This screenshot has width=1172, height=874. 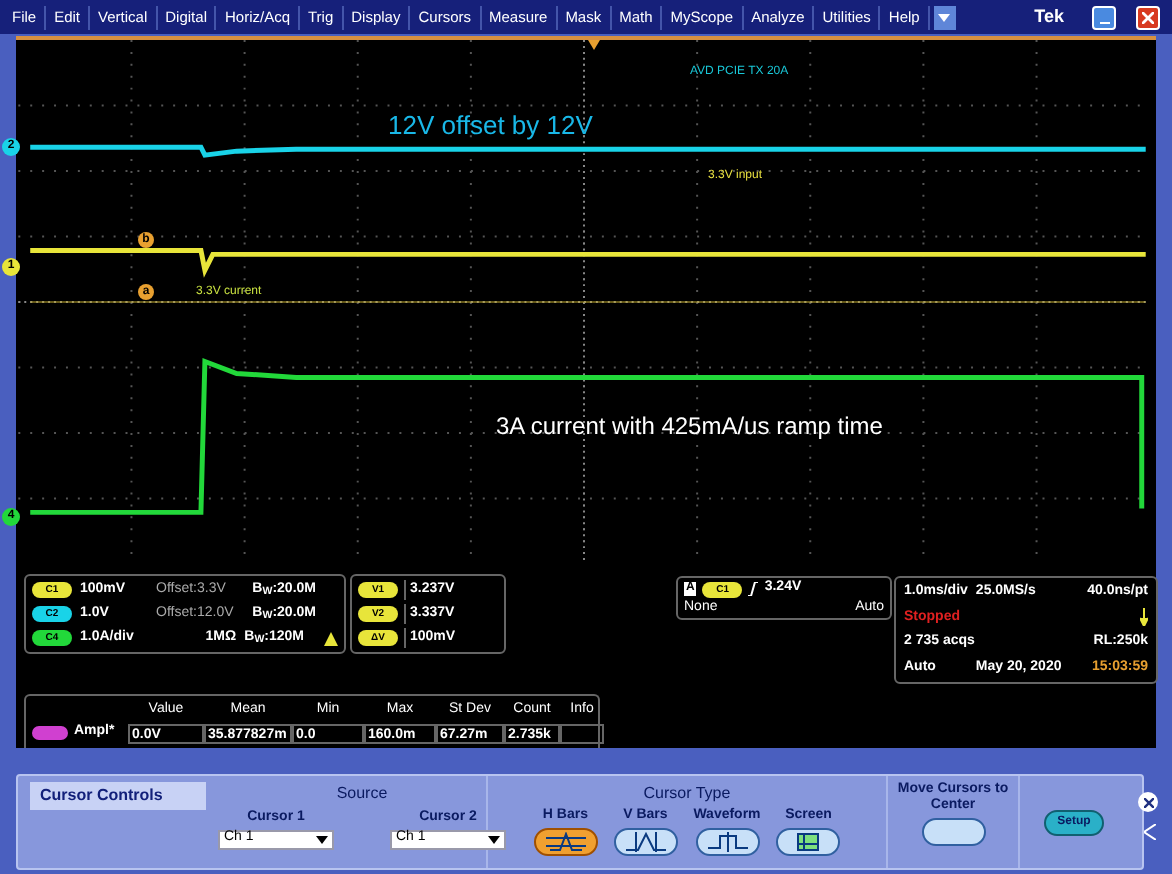 I want to click on measurement-badge, so click(x=50, y=733).